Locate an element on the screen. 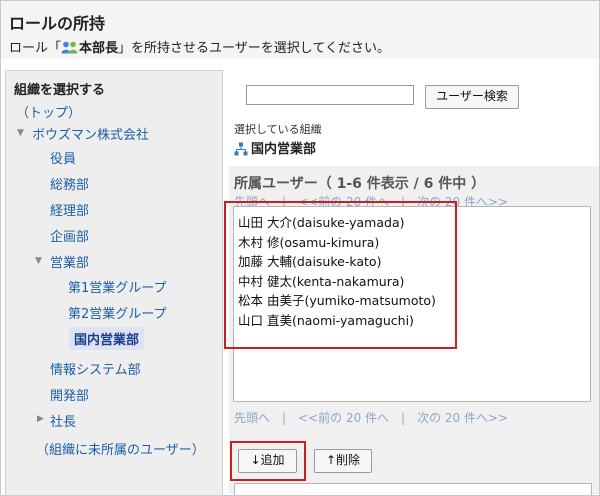 This screenshot has height=496, width=600. org-tree-item: 役員 is located at coordinates (63, 157).